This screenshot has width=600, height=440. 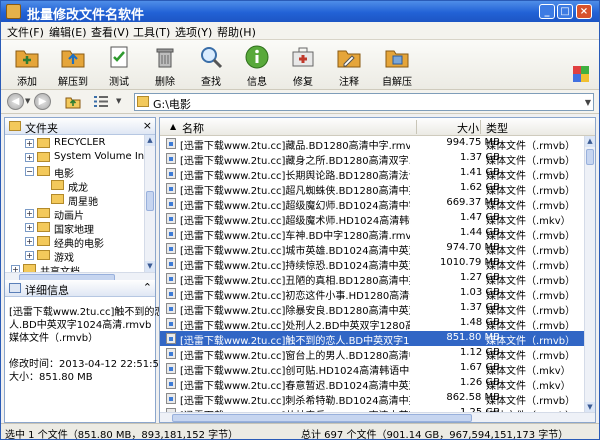 I want to click on file-list-horizontal-scrollbar, so click(x=377, y=417).